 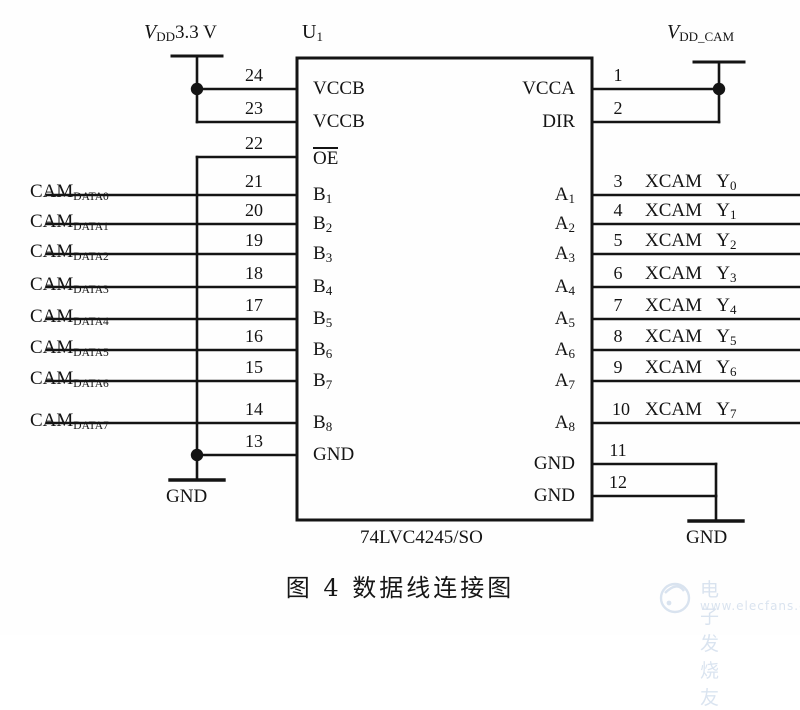 I want to click on net-xcam-y5-index: 5, so click(x=733, y=340).